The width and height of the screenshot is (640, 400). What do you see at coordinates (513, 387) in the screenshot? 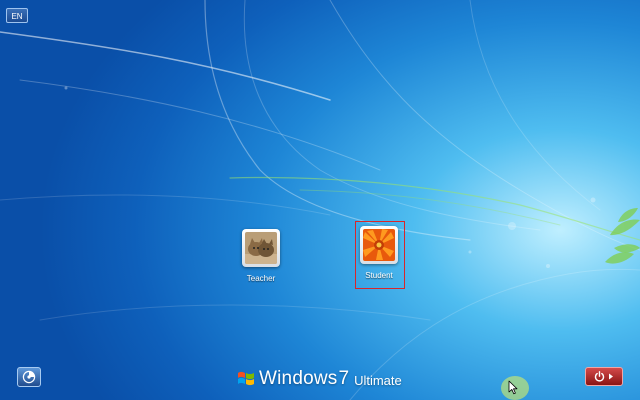
I see `mouse-pointer-icon` at bounding box center [513, 387].